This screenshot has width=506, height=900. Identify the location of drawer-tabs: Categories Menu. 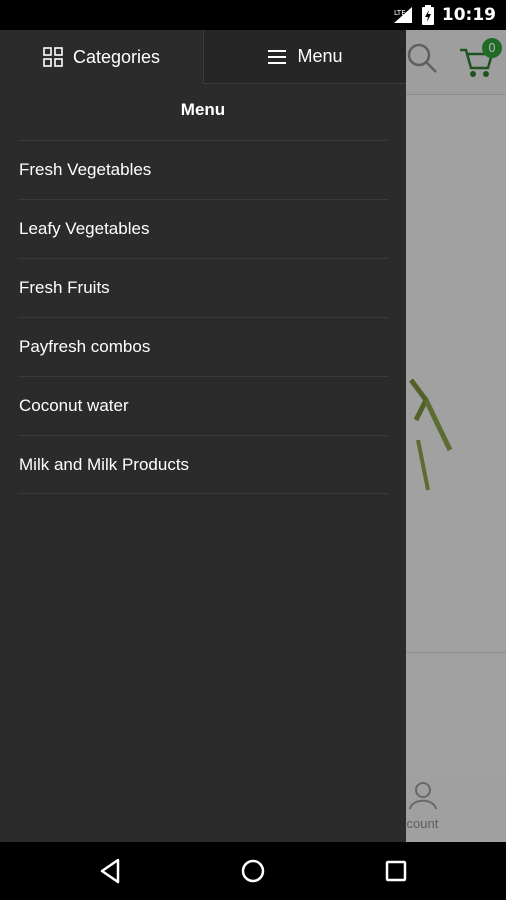
(203, 57).